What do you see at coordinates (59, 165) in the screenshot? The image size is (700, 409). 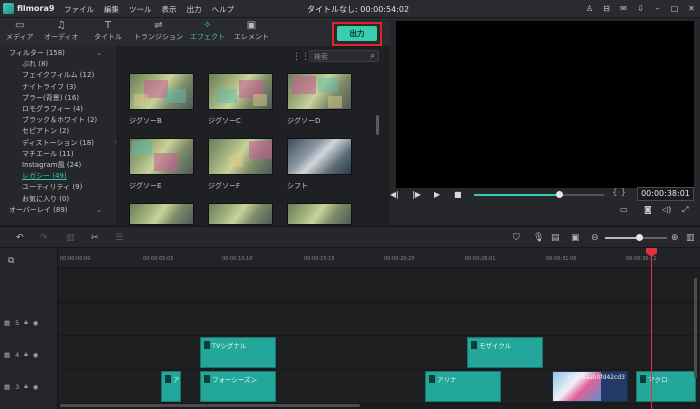 I see `category-item: Instagram風 (24)` at bounding box center [59, 165].